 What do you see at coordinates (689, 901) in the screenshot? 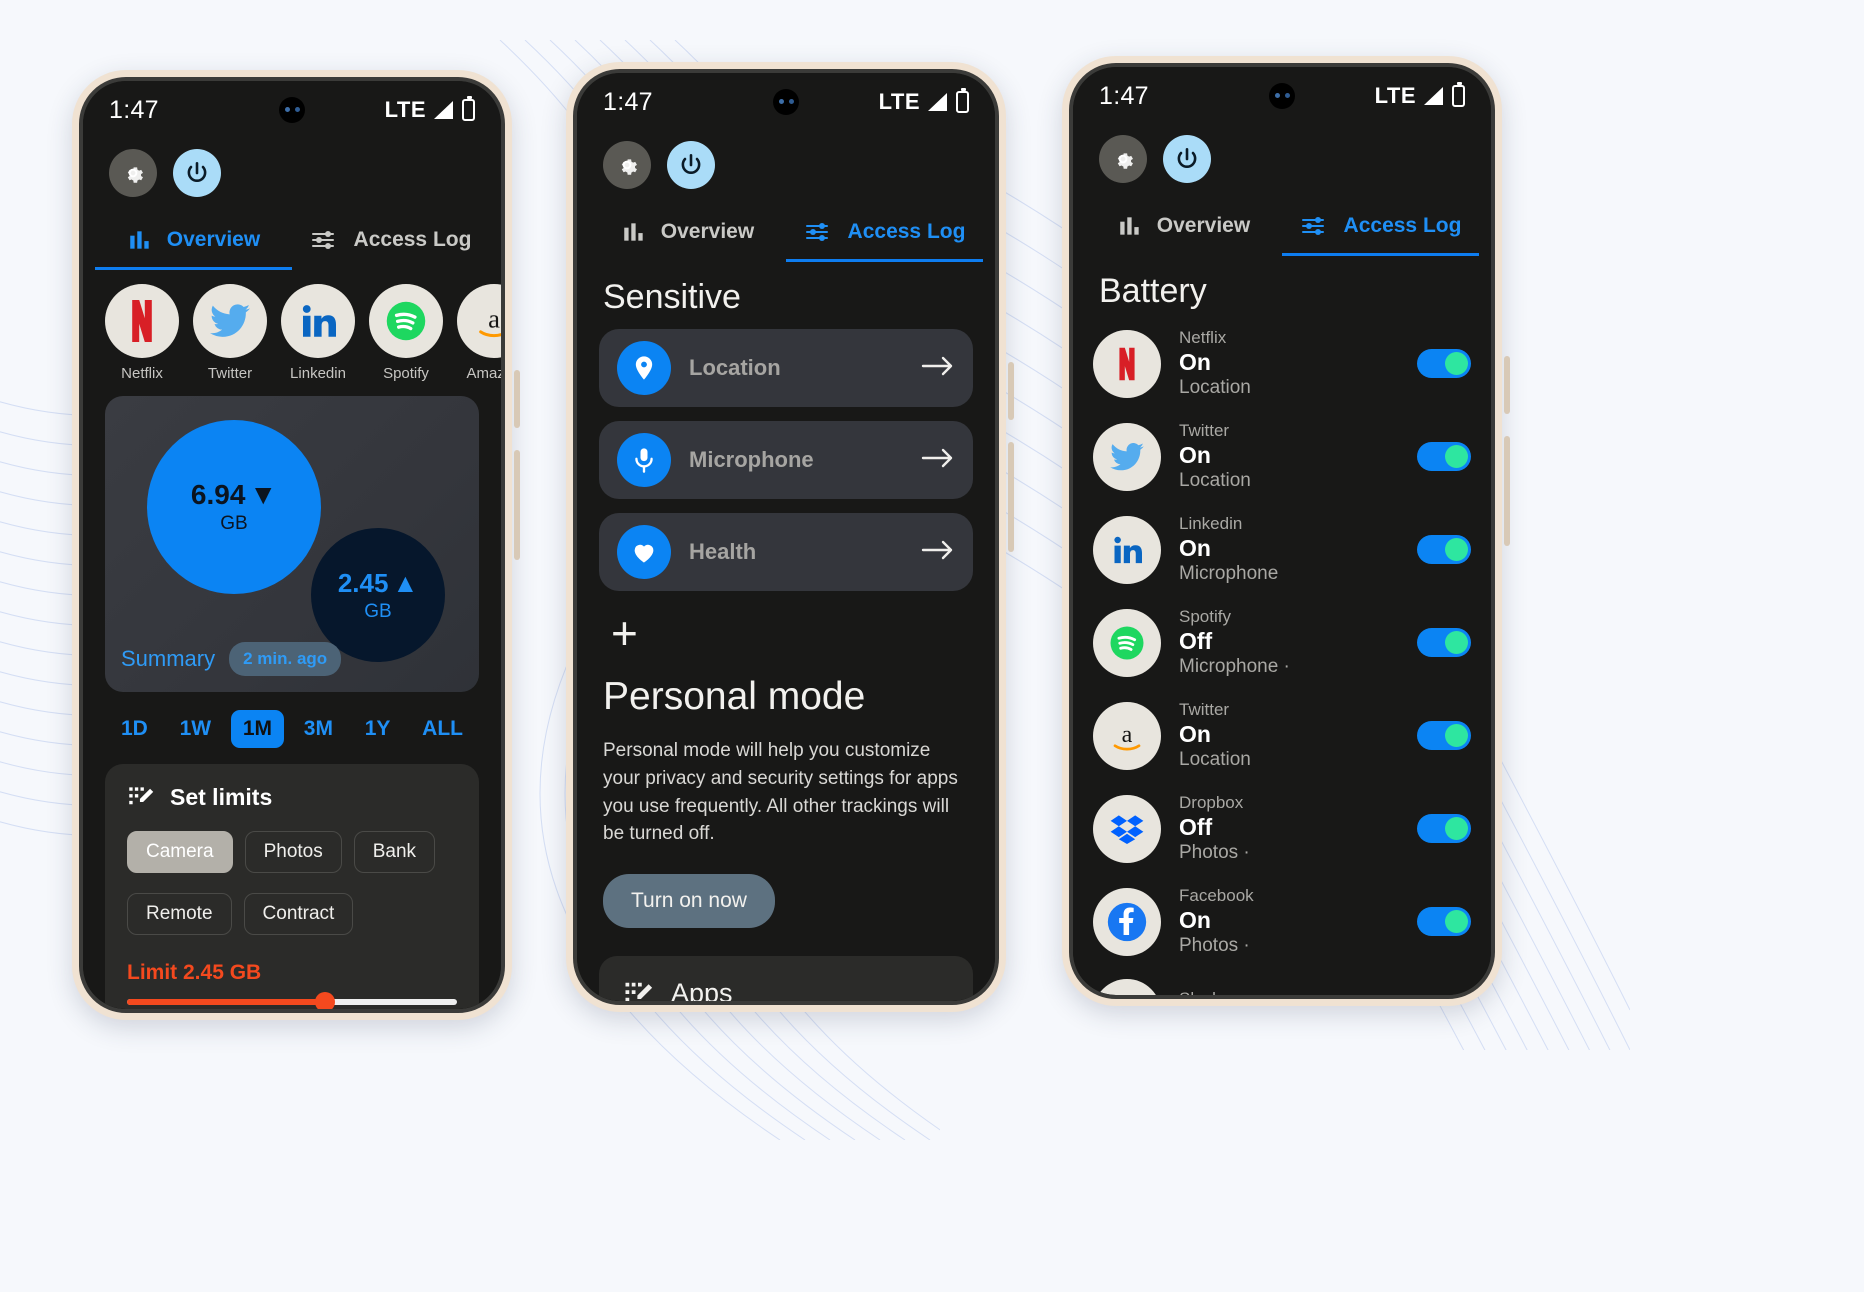
I see `turn-on-now-button: Turn on now` at bounding box center [689, 901].